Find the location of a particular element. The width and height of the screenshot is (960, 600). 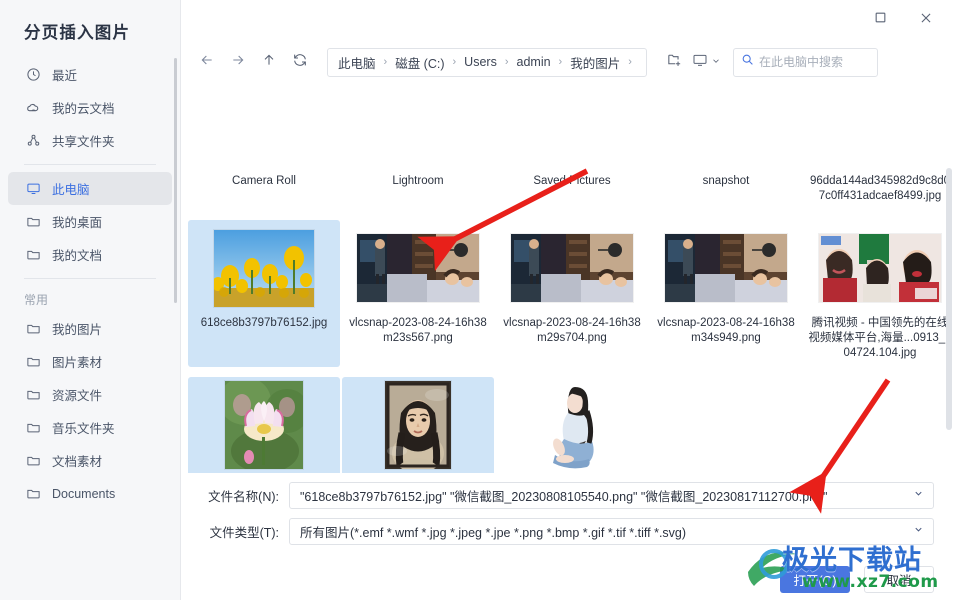

file-cell: Saved Pictures is located at coordinates (572, 149).